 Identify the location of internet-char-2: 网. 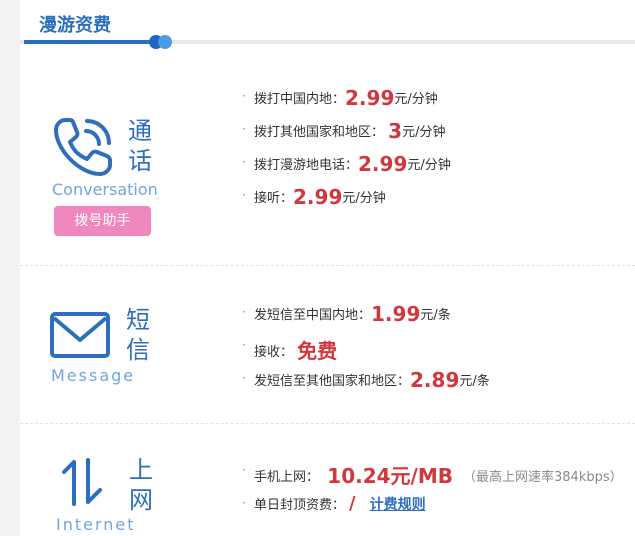
(141, 500).